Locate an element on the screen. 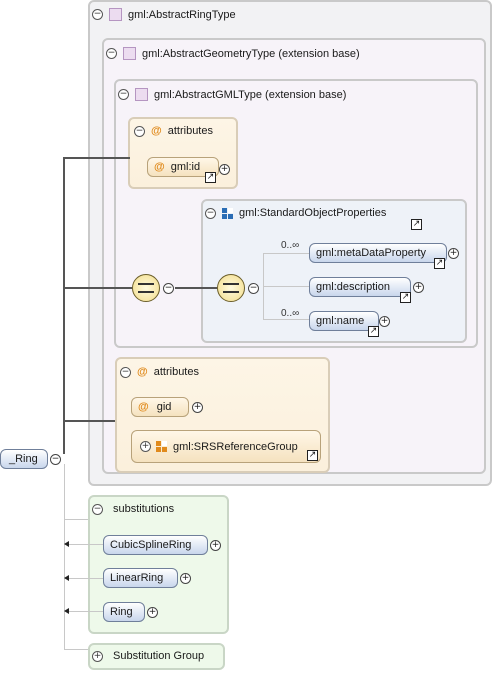 This screenshot has height=673, width=492. meta-data-property-element: gml:metaDataProperty is located at coordinates (378, 253).